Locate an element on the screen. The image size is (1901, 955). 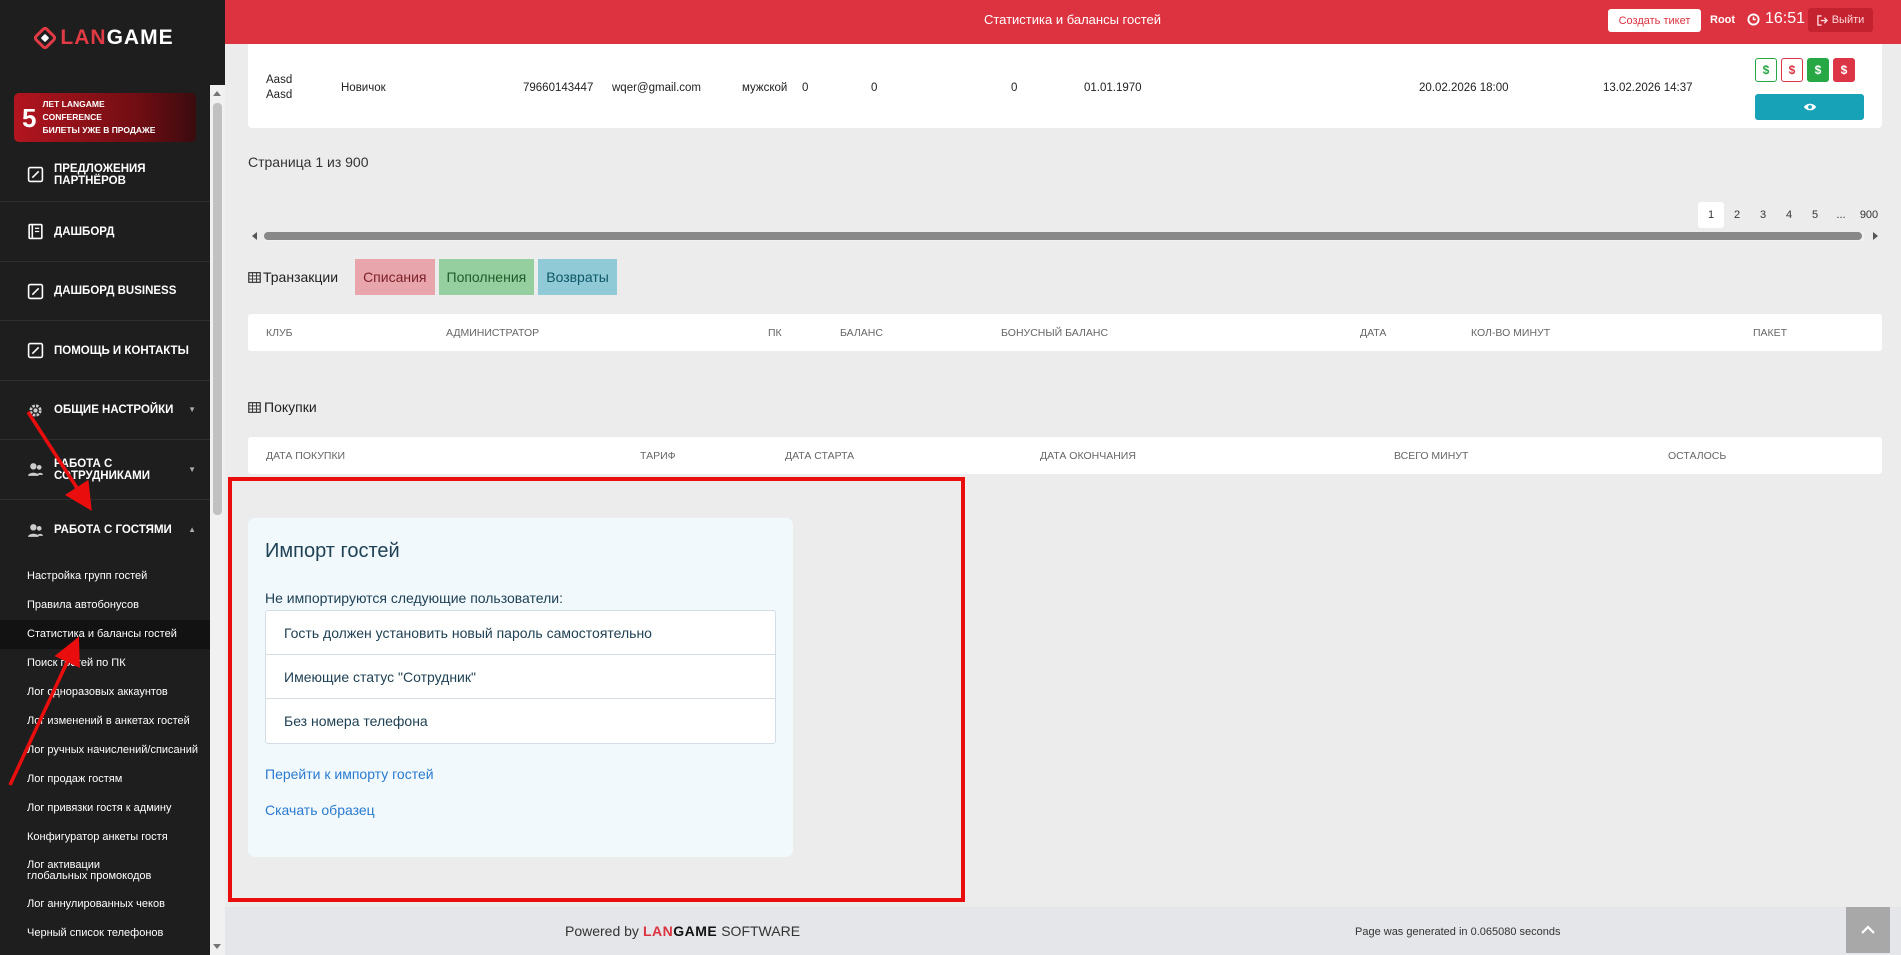
promo-number: 5 is located at coordinates (29, 117).